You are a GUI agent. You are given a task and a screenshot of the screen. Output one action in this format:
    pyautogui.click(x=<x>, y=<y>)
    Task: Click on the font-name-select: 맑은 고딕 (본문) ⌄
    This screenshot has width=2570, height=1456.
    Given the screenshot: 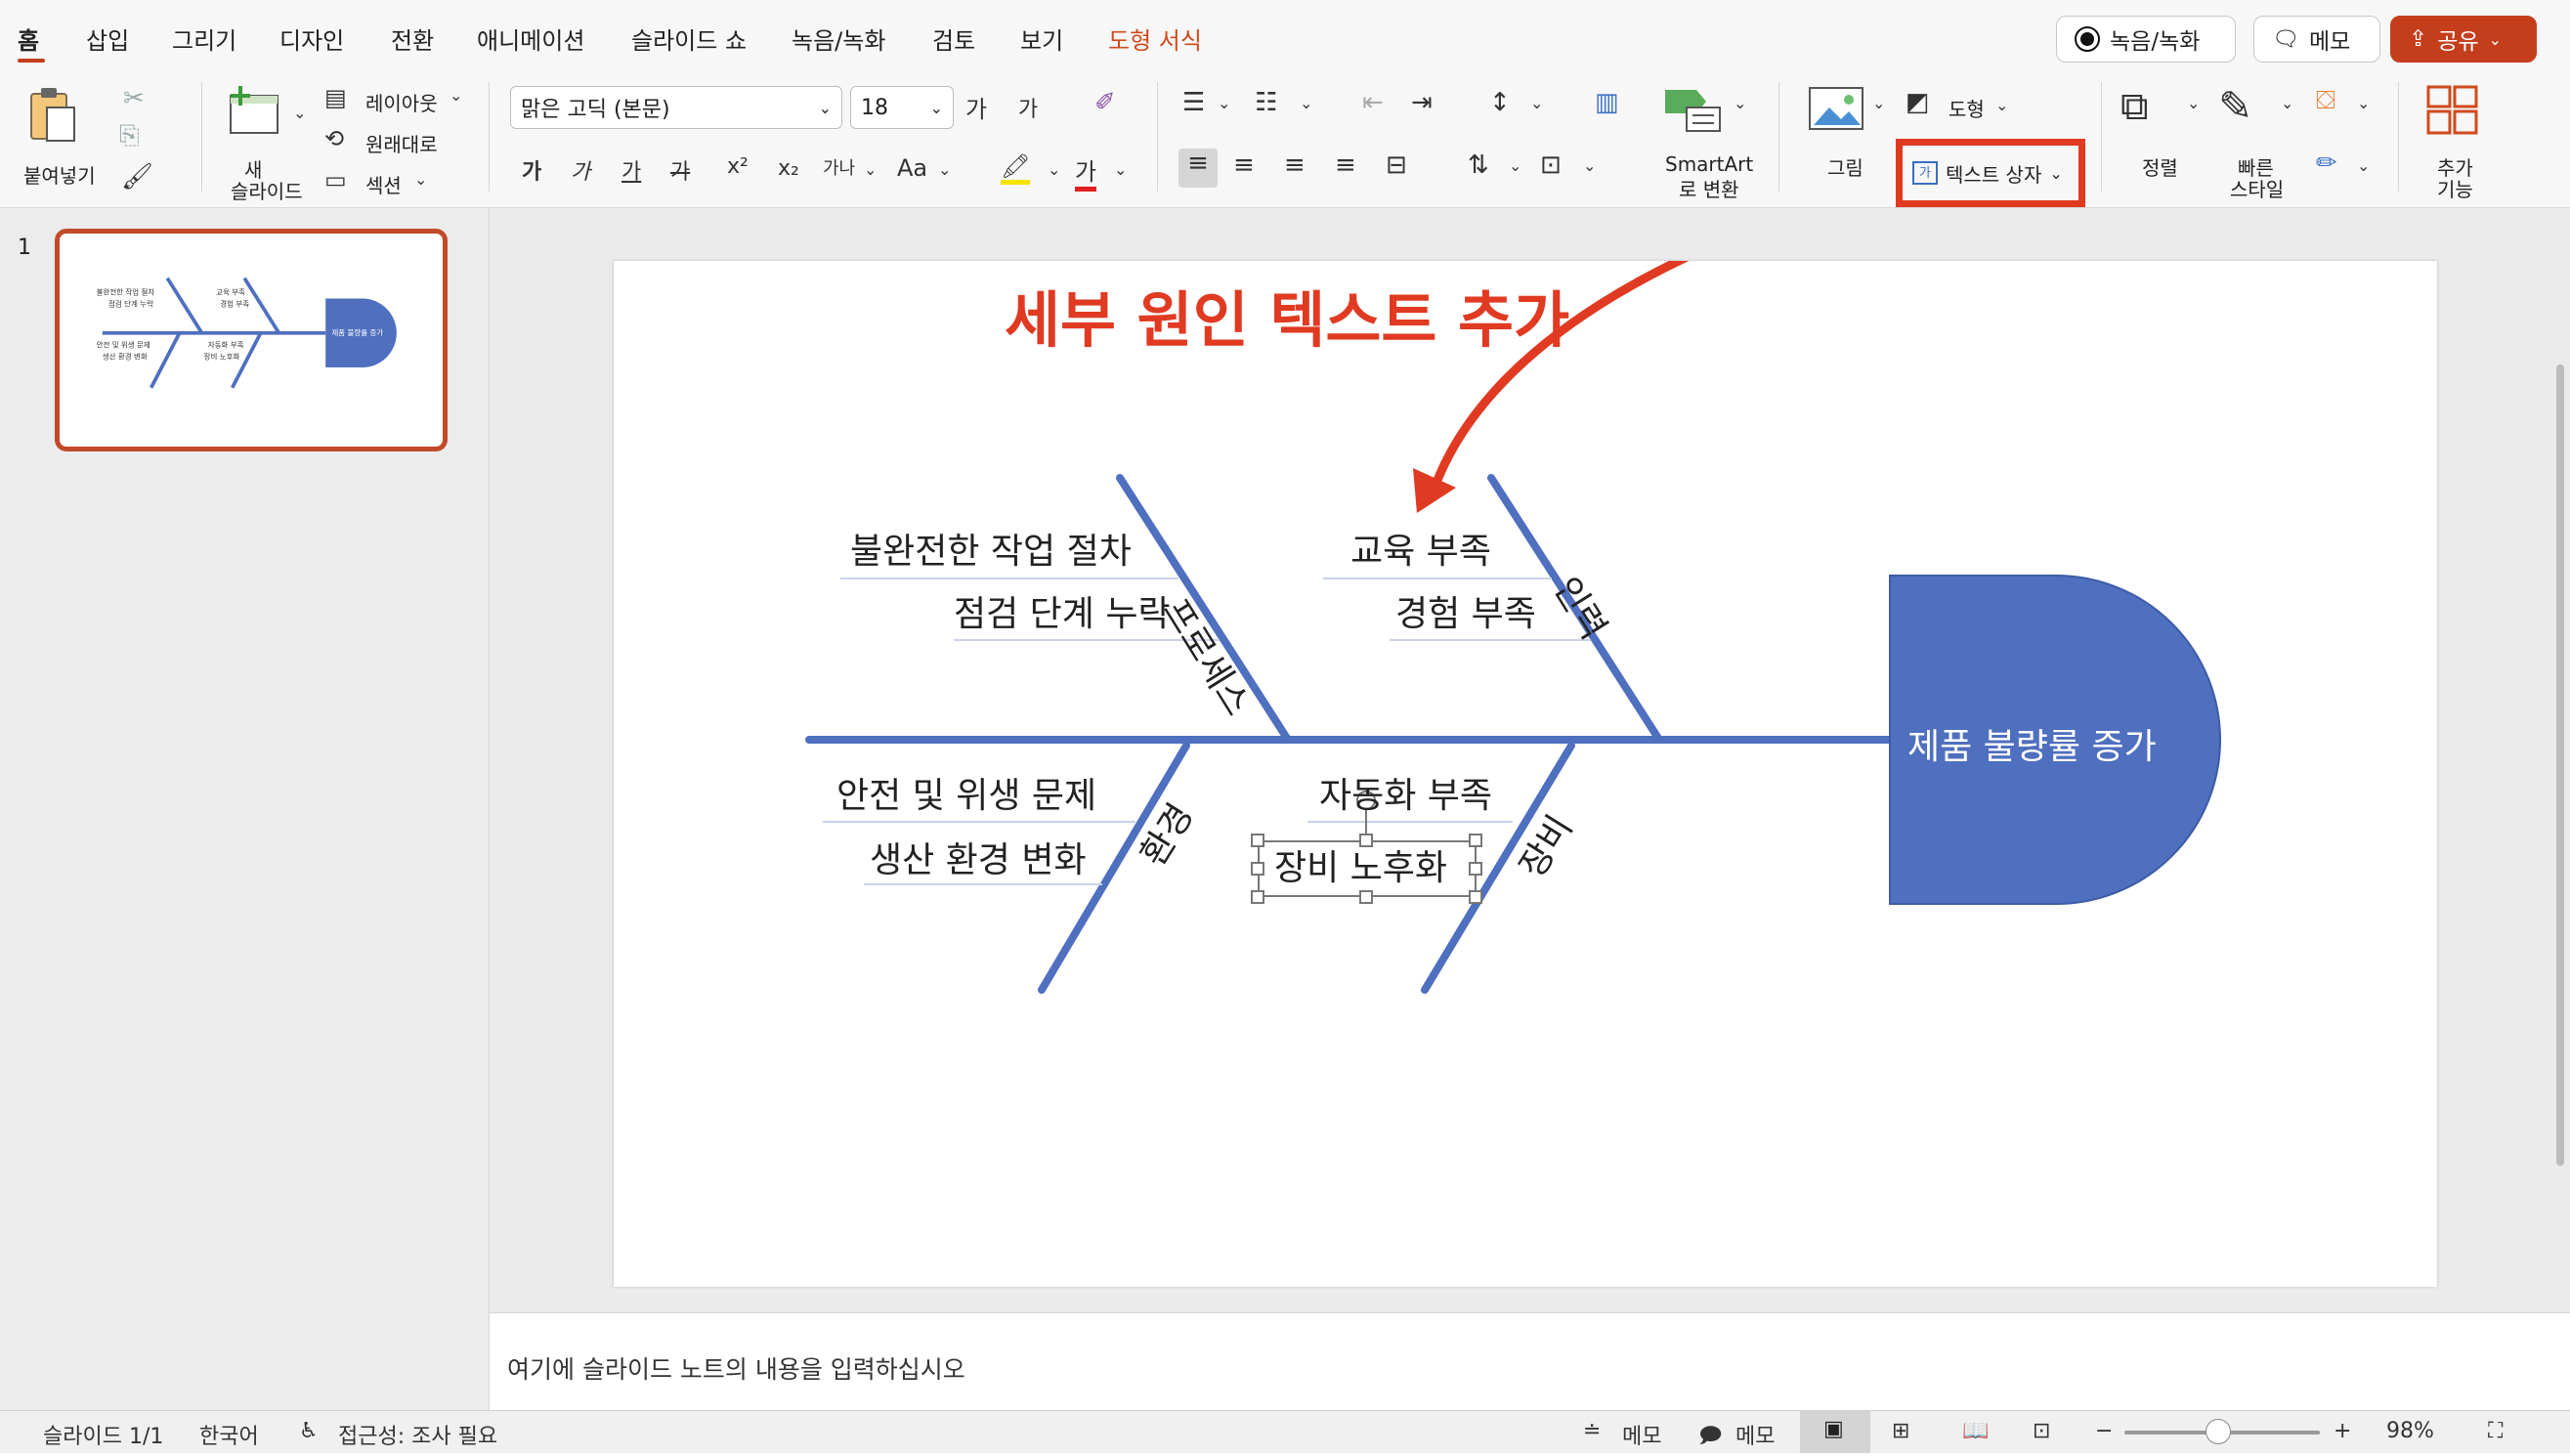 What is the action you would take?
    pyautogui.click(x=676, y=107)
    